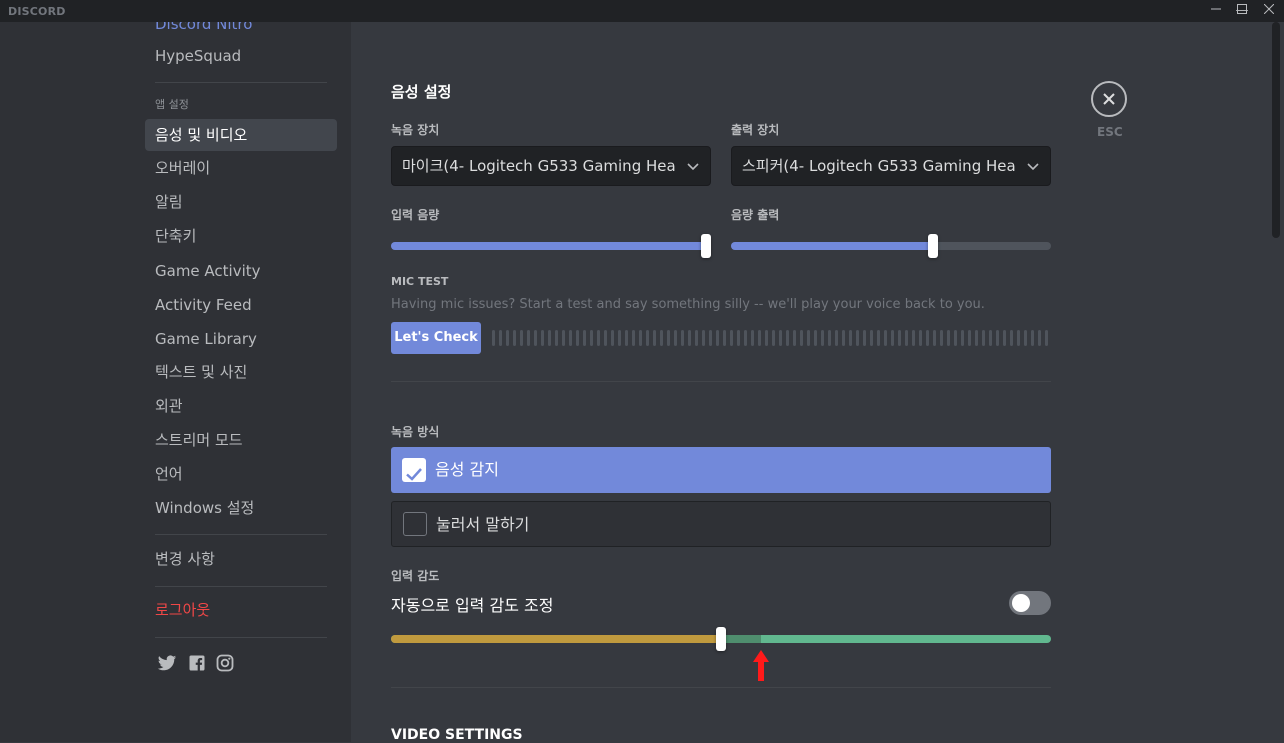  I want to click on sidebar-item-hypesquad: HypeSquad, so click(241, 56).